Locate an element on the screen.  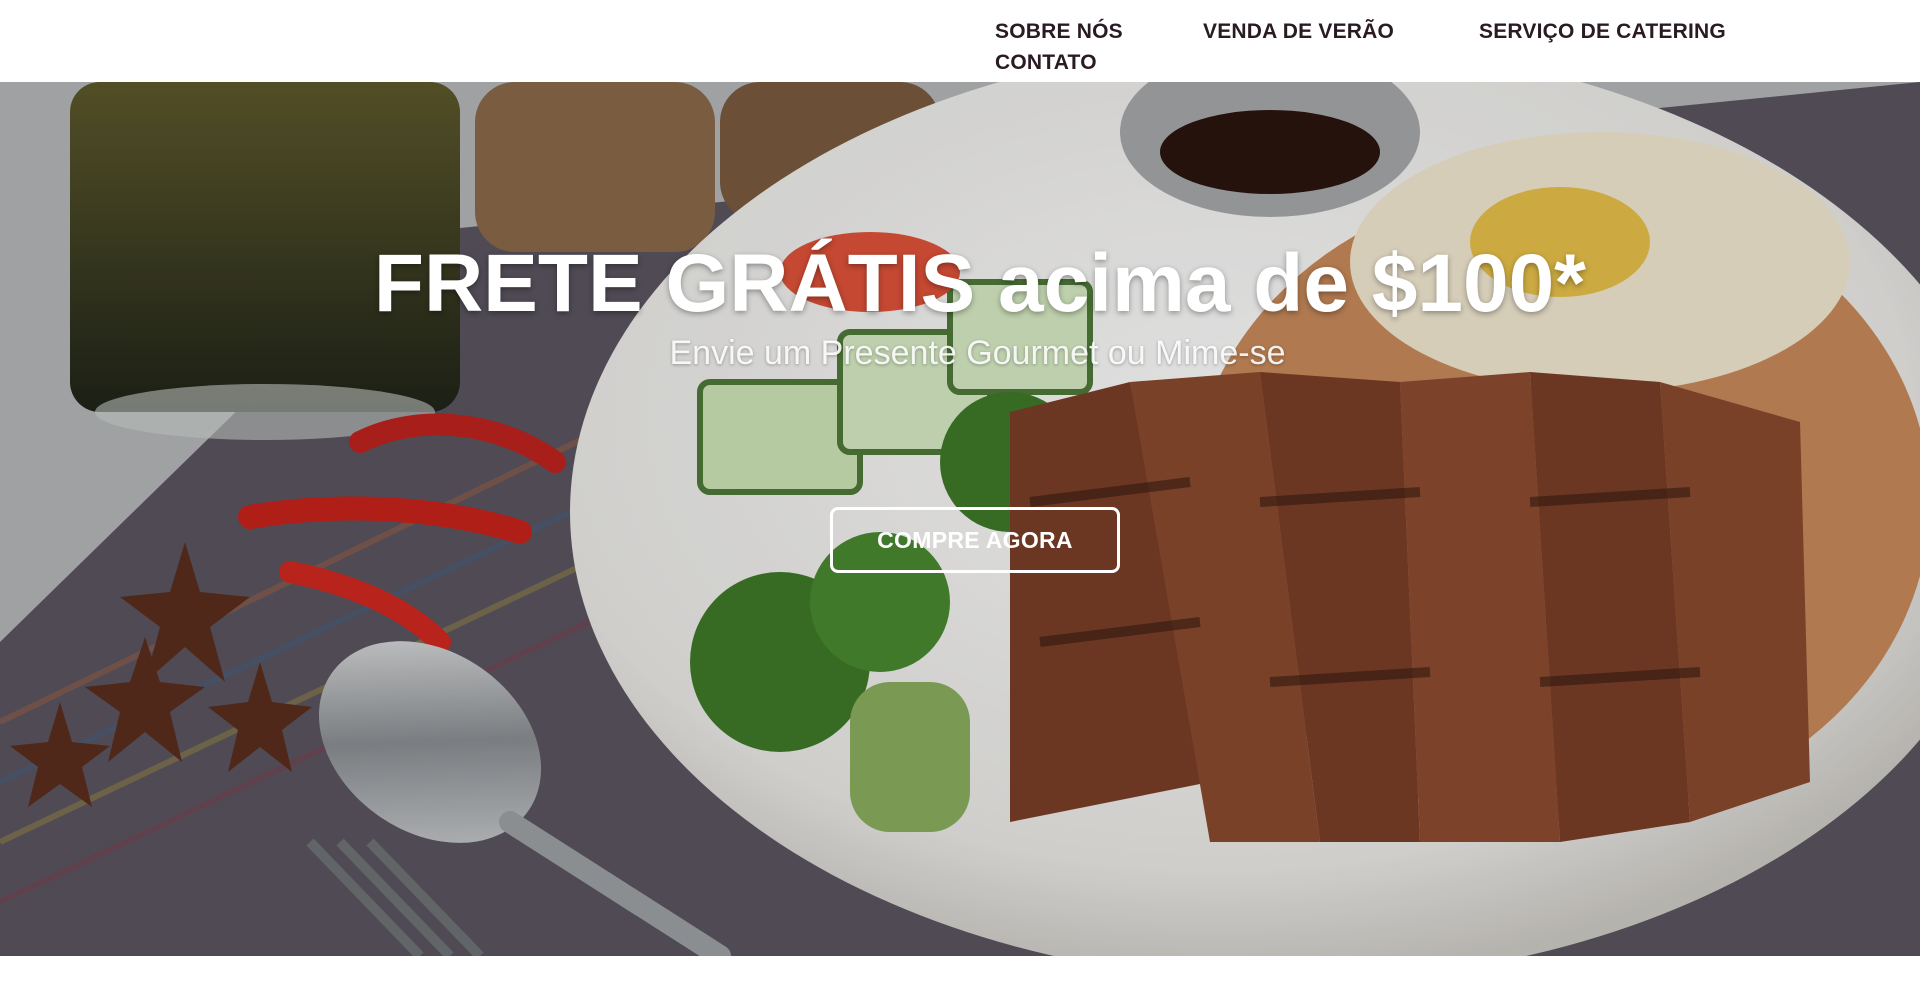
nav-link-catering: SERVIÇO DE CATERING is located at coordinates (1602, 32).